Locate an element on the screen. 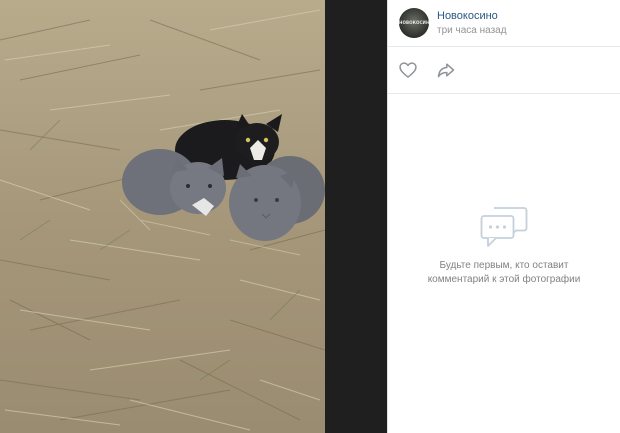 This screenshot has width=620, height=433. heart-icon is located at coordinates (408, 70).